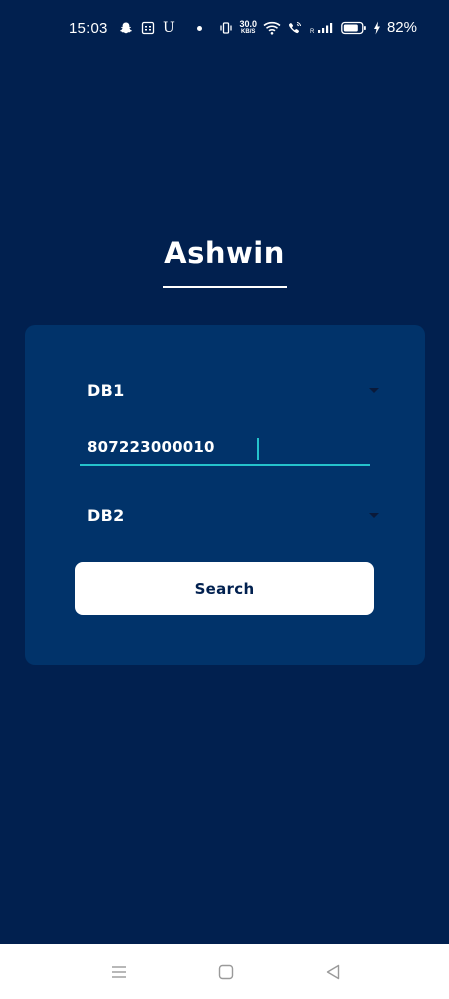 The image size is (449, 999). I want to click on signal-icon: R, so click(322, 28).